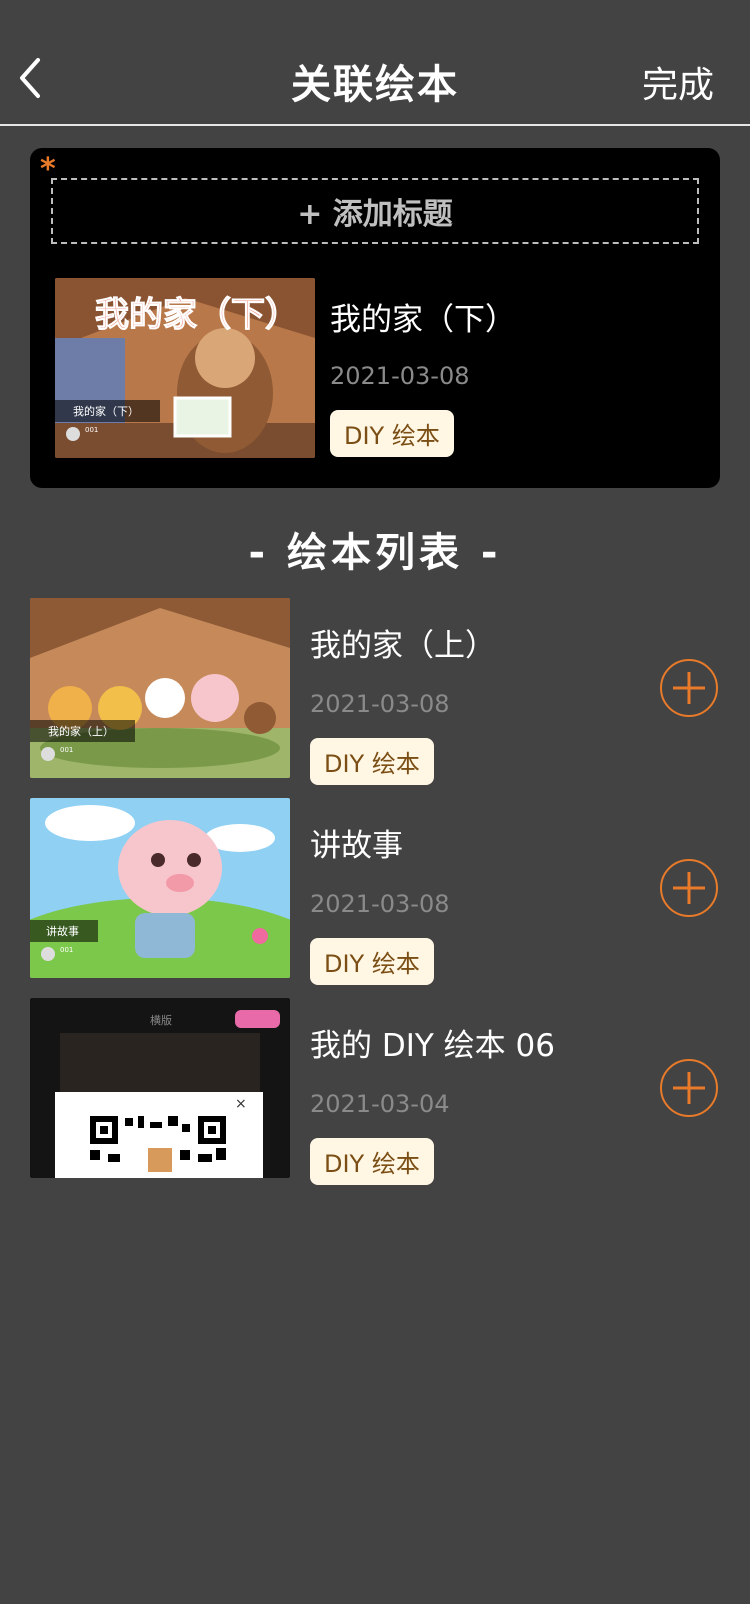 The height and width of the screenshot is (1604, 750). I want to click on cover-caption: 我的家（下）, so click(106, 411).